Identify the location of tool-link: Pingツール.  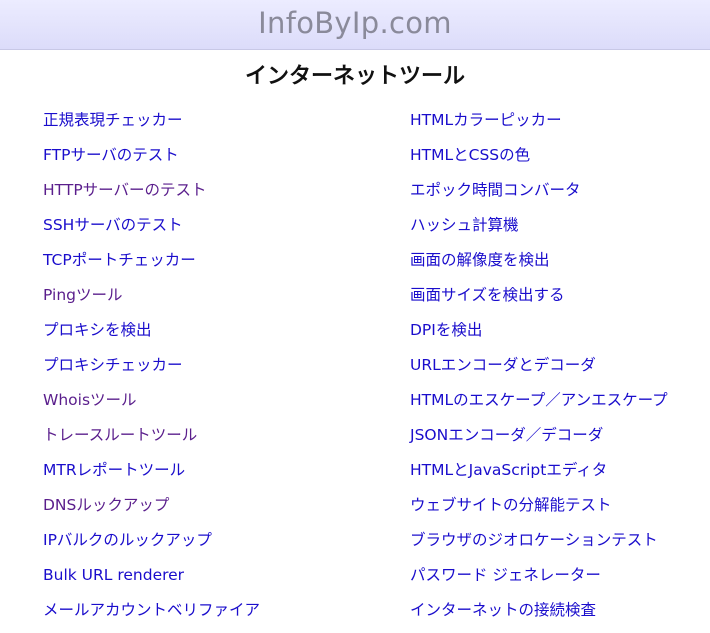
(82, 295).